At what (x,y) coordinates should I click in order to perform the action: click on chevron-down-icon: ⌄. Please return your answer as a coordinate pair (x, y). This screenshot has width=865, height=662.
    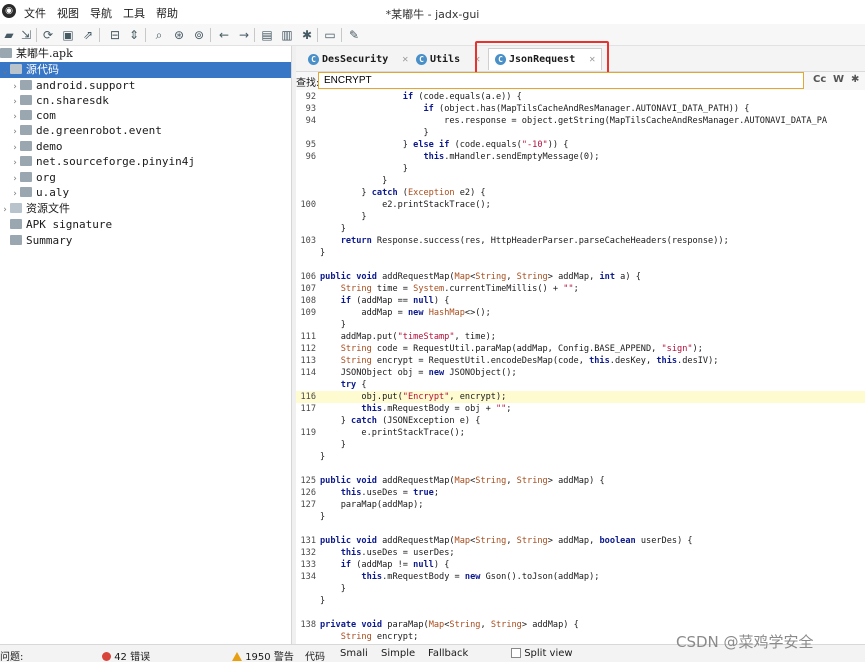
    Looking at the image, I should click on (5, 71).